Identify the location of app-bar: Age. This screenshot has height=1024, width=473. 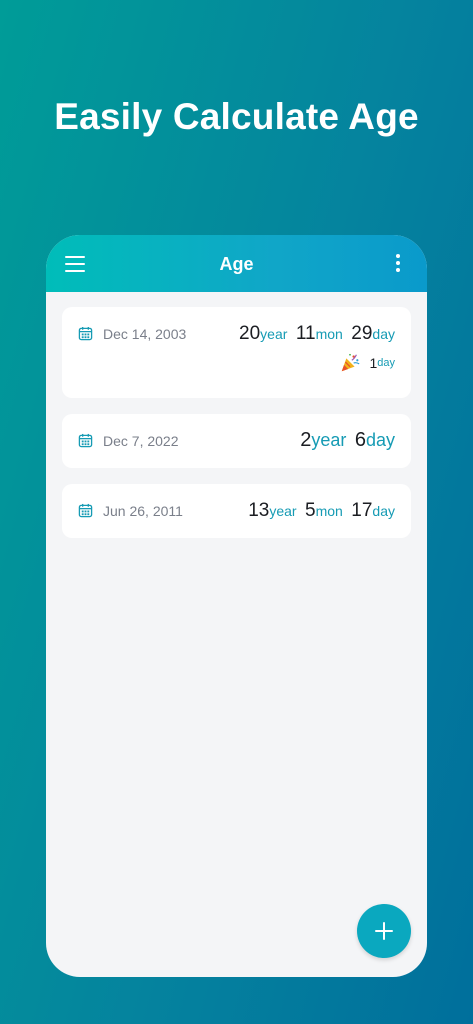
(236, 263).